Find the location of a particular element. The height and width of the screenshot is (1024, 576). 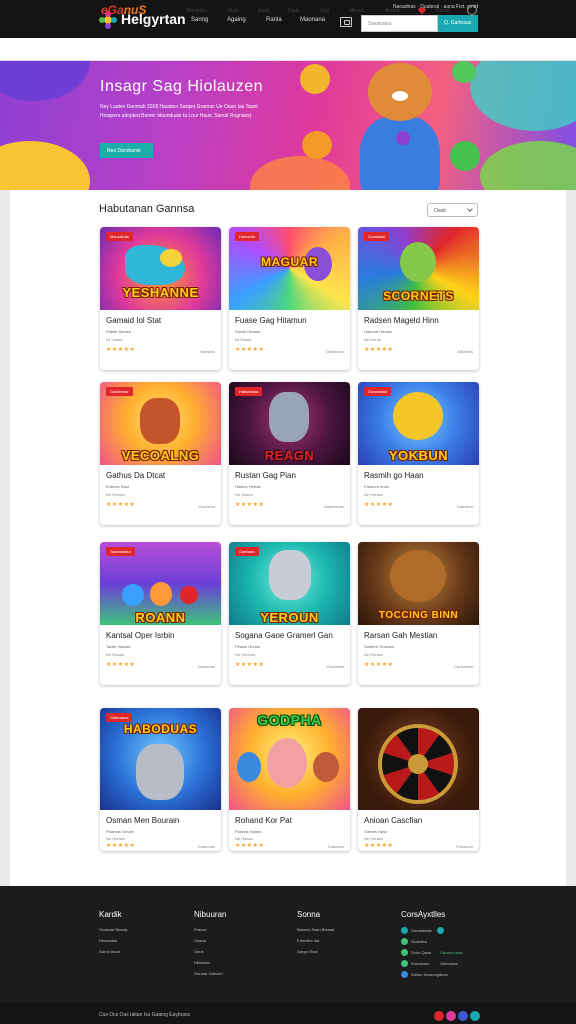

sort-dropdown: Oasit is located at coordinates (452, 210).